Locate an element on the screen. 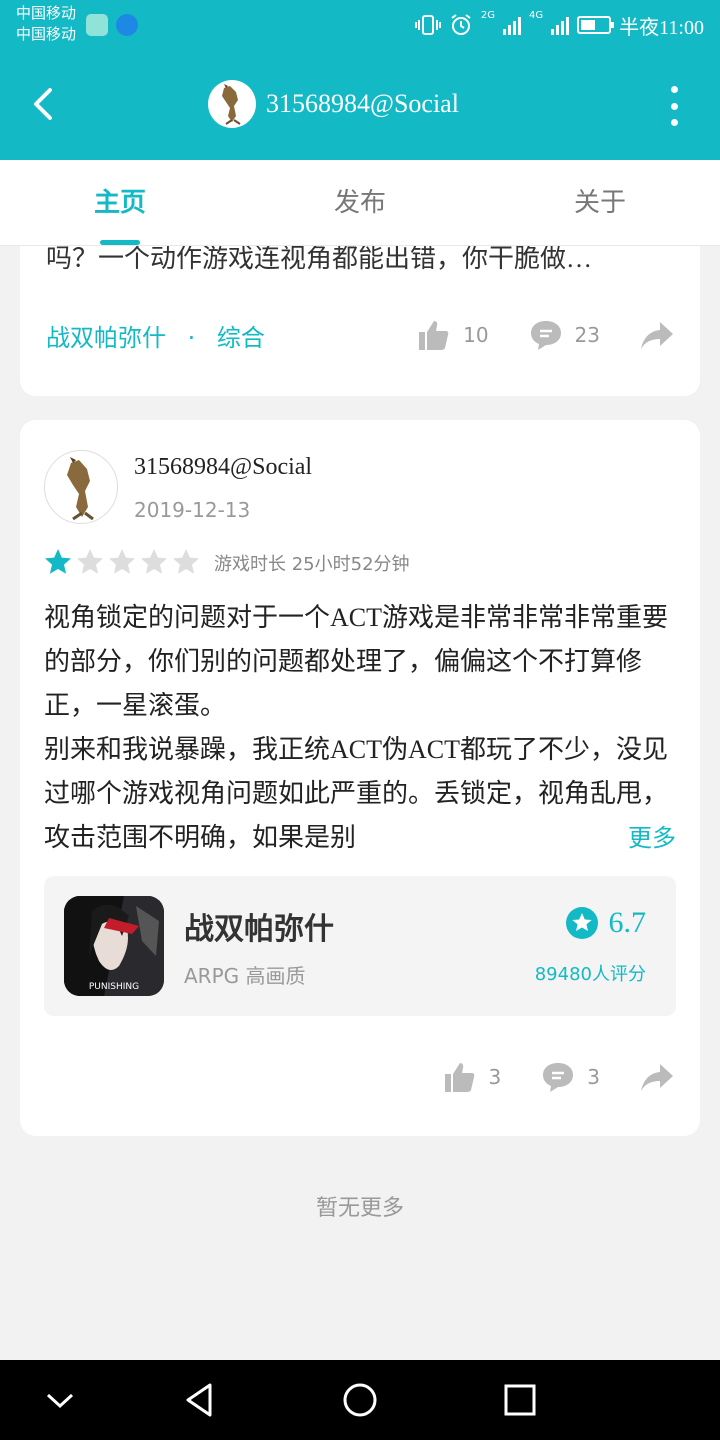 The image size is (720, 1440). tab-bar: 主页 发布 关于 is located at coordinates (360, 203).